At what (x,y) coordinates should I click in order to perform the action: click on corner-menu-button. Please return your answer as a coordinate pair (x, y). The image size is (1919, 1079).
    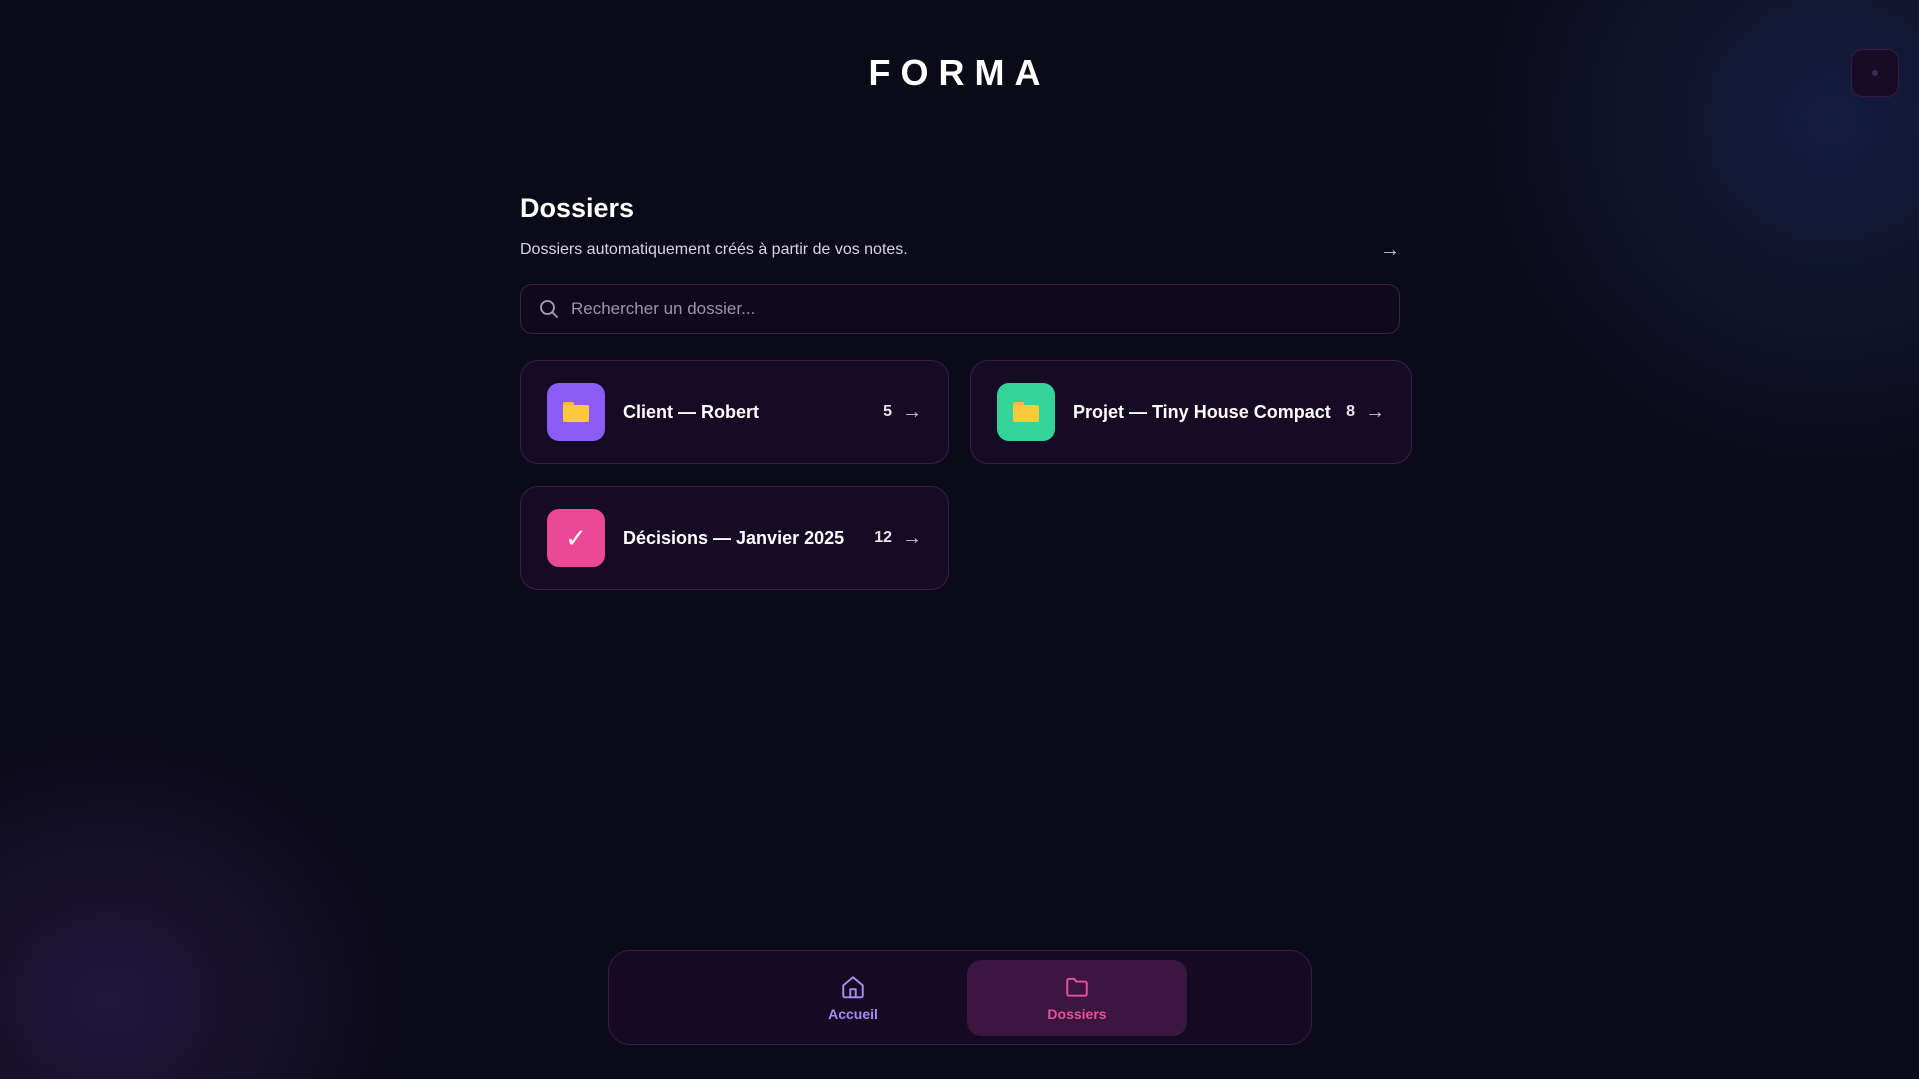
    Looking at the image, I should click on (1875, 73).